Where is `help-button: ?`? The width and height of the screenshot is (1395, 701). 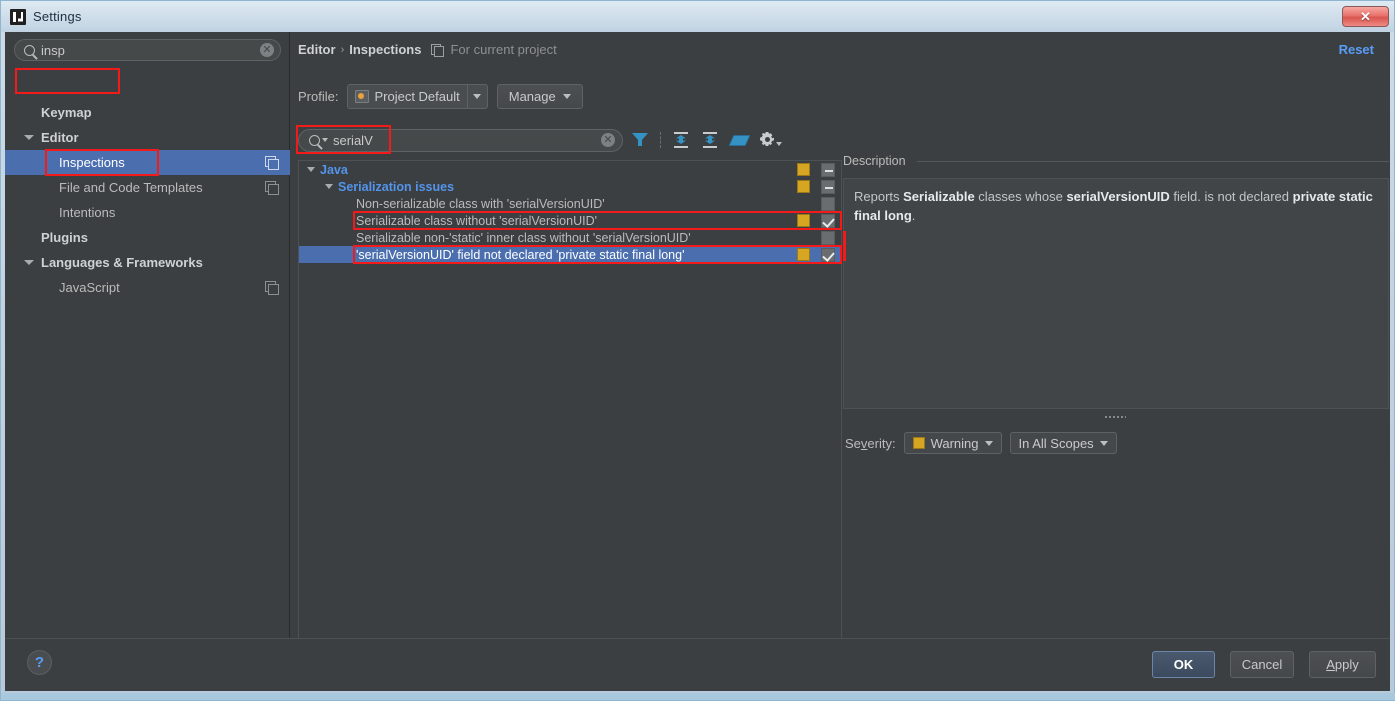
help-button: ? is located at coordinates (39, 662).